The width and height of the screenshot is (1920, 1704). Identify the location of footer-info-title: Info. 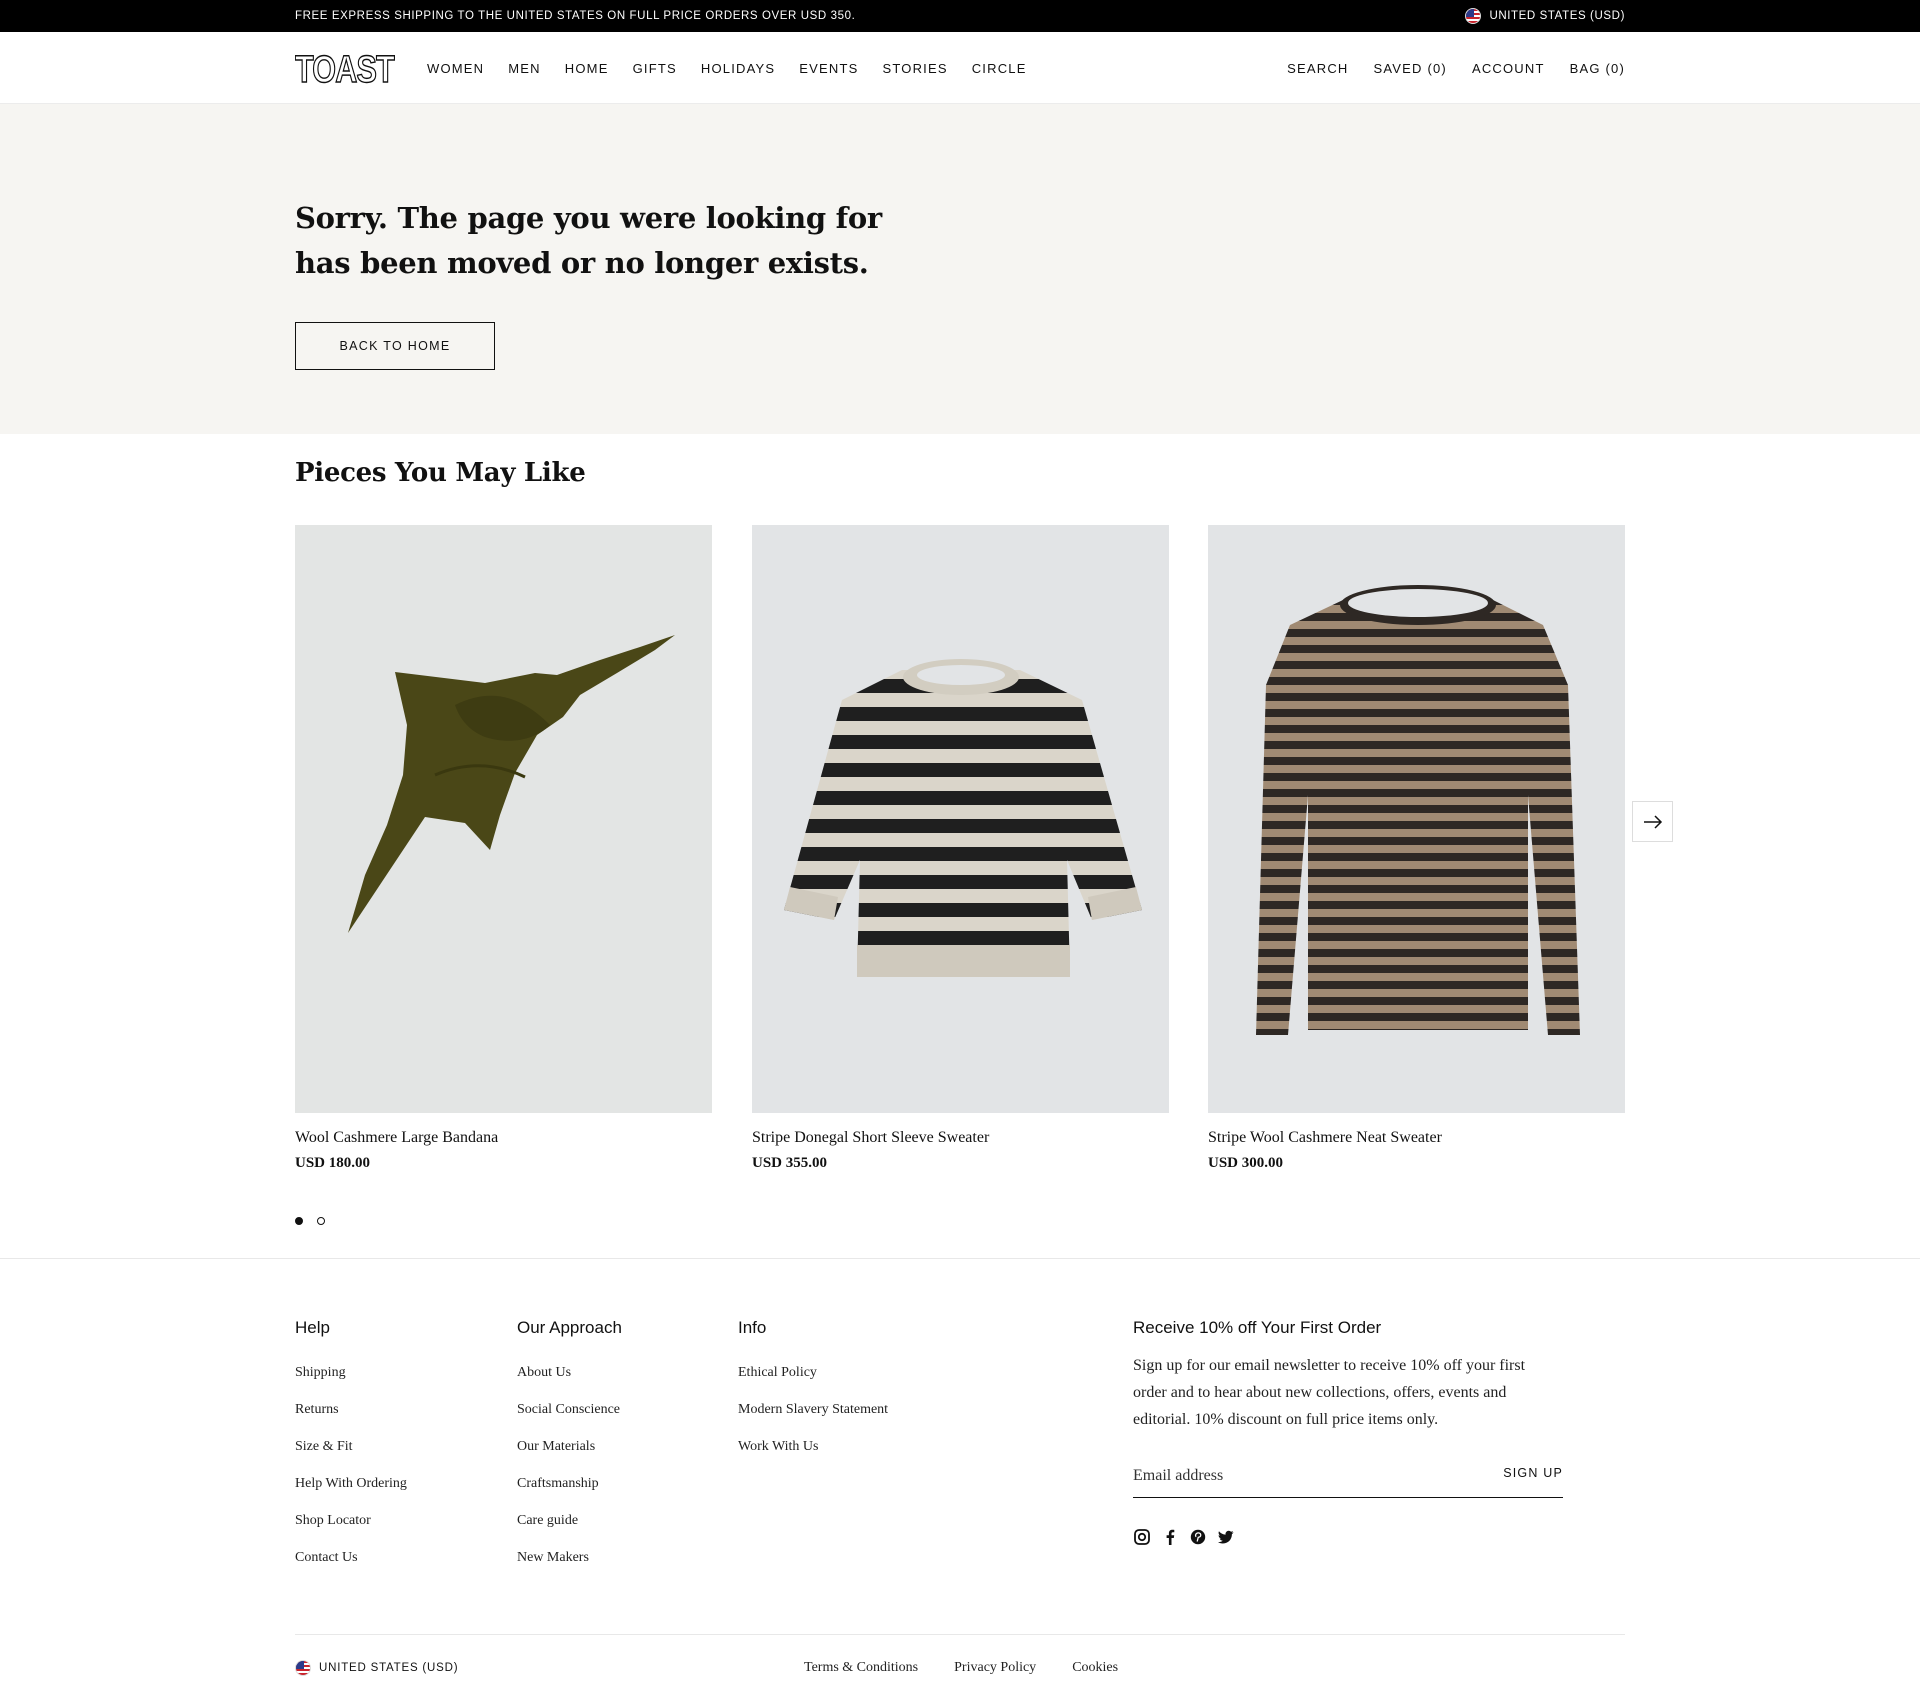
(752, 1327).